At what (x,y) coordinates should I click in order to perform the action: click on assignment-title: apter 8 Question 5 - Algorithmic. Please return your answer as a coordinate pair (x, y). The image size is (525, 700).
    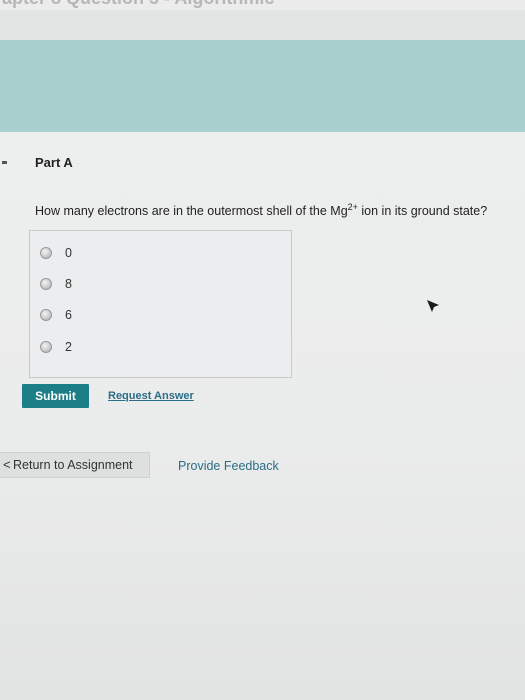
    Looking at the image, I should click on (138, 4).